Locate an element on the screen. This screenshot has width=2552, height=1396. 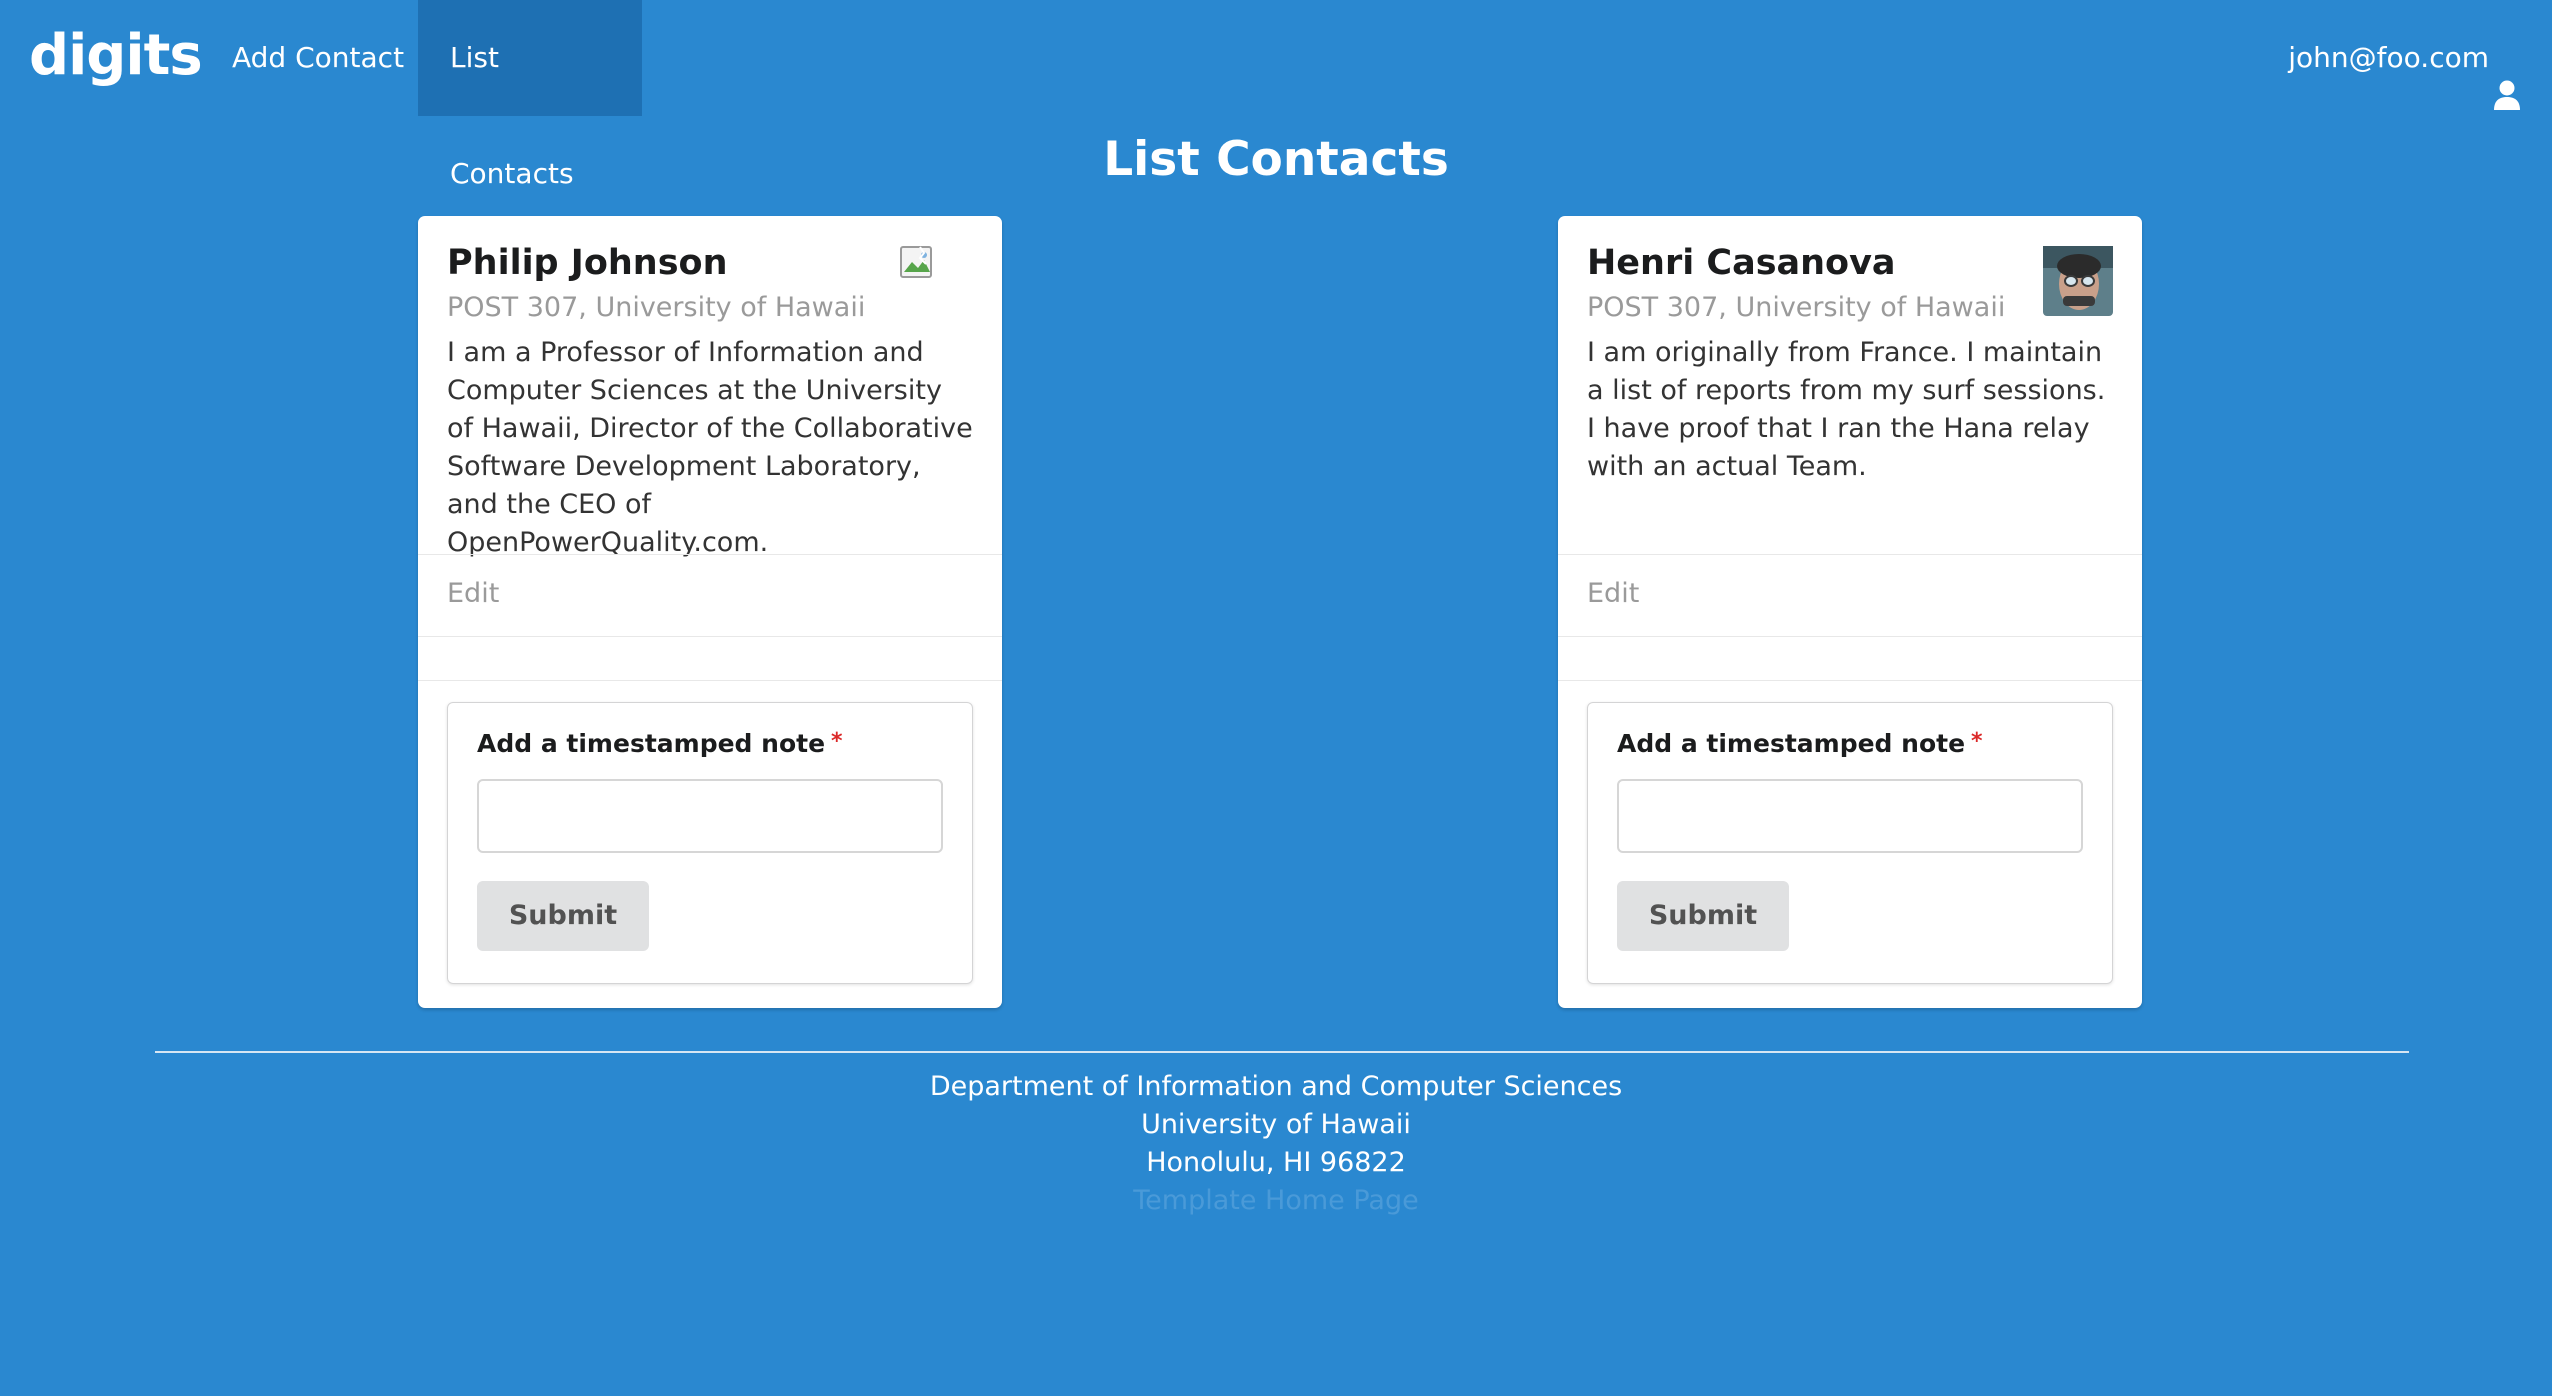
contact-name: Philip Johnson is located at coordinates (587, 263).